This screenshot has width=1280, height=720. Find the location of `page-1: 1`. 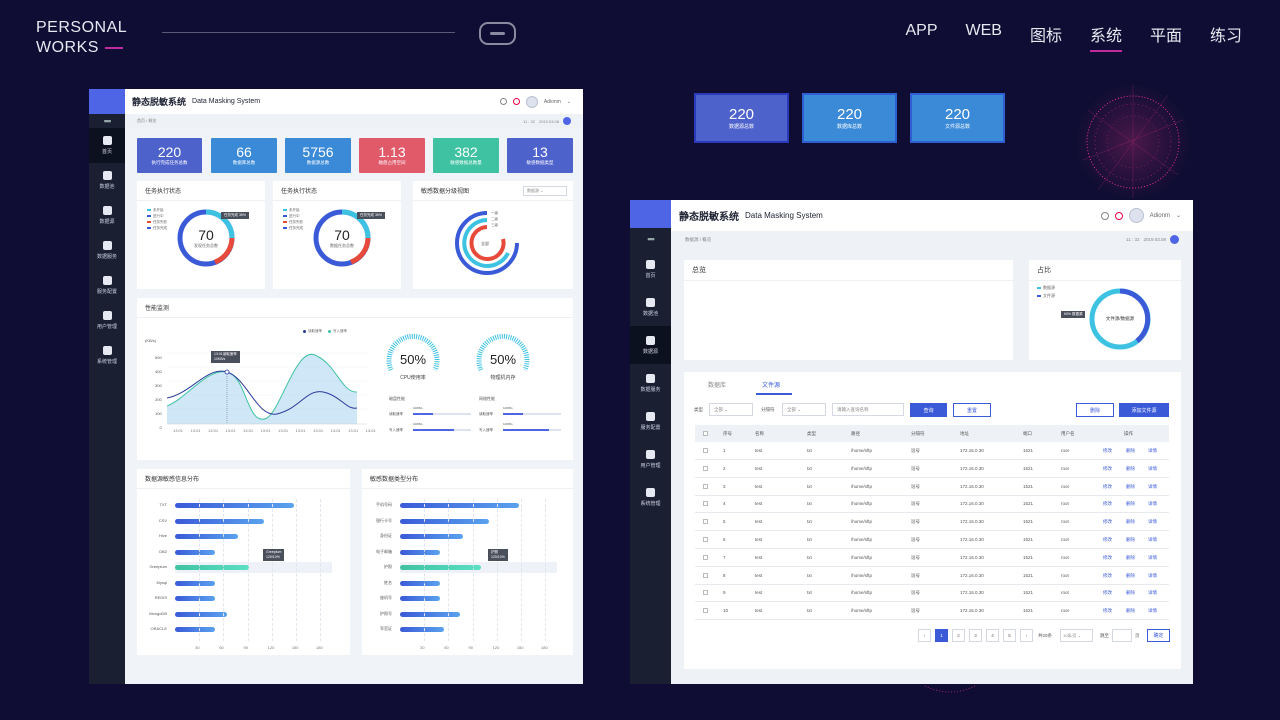

page-1: 1 is located at coordinates (941, 635).